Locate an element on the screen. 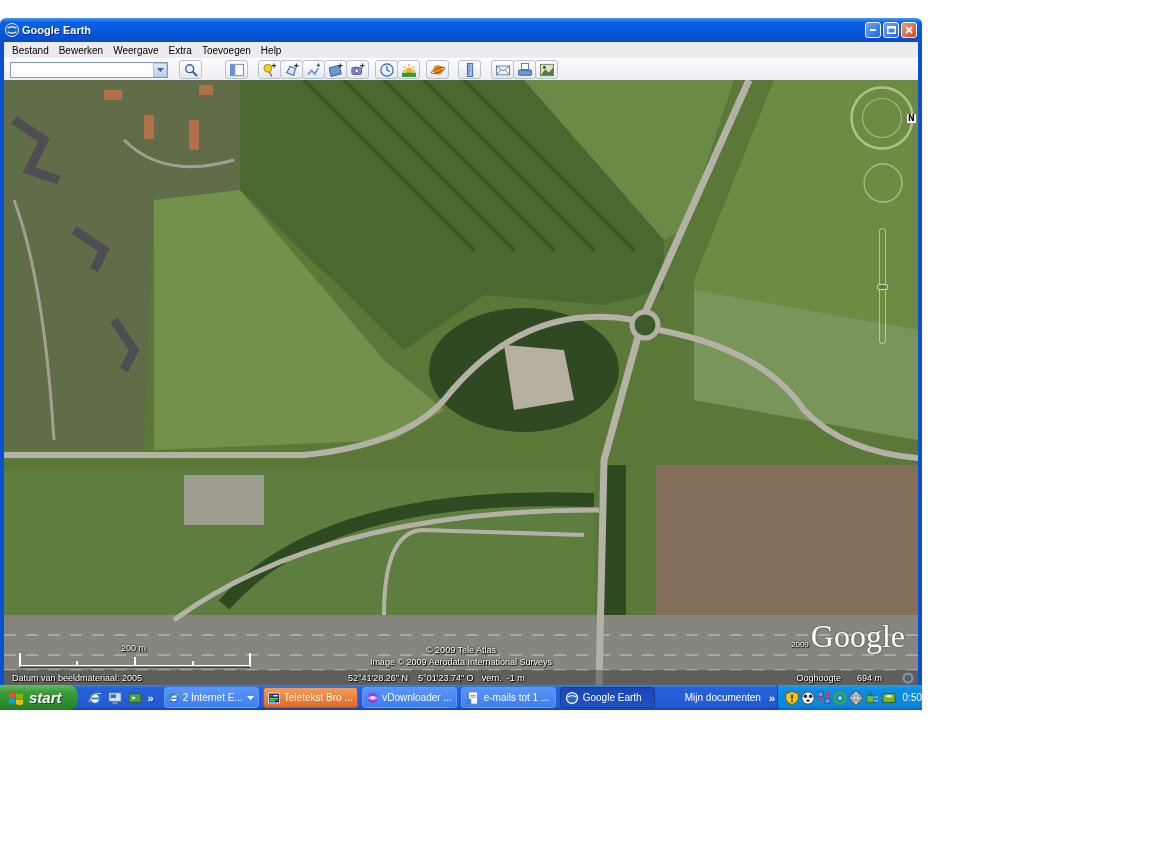  sun-icon is located at coordinates (408, 69).